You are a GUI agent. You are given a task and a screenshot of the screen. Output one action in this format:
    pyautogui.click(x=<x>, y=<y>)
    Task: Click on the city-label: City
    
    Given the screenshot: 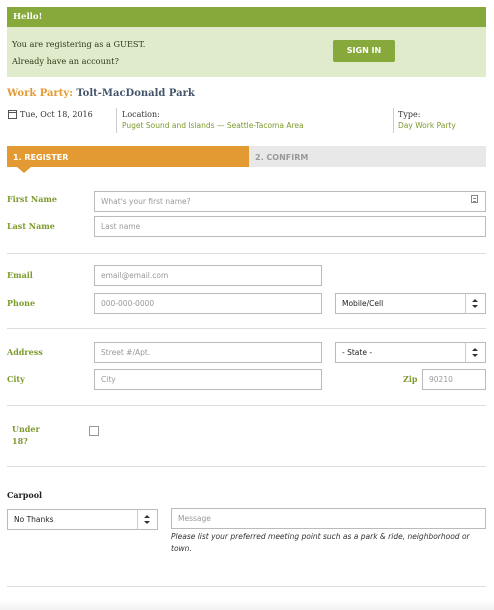 What is the action you would take?
    pyautogui.click(x=16, y=379)
    